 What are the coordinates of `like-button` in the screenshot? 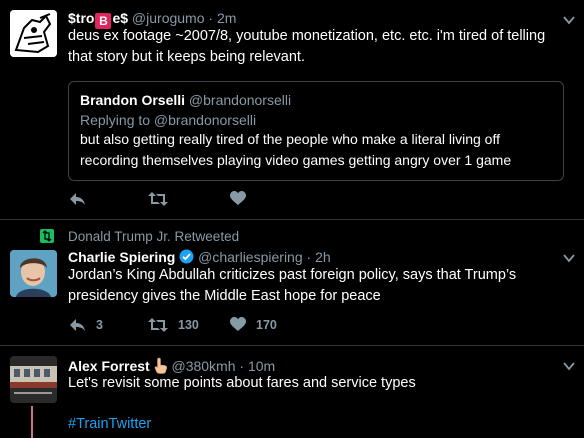 It's located at (238, 198).